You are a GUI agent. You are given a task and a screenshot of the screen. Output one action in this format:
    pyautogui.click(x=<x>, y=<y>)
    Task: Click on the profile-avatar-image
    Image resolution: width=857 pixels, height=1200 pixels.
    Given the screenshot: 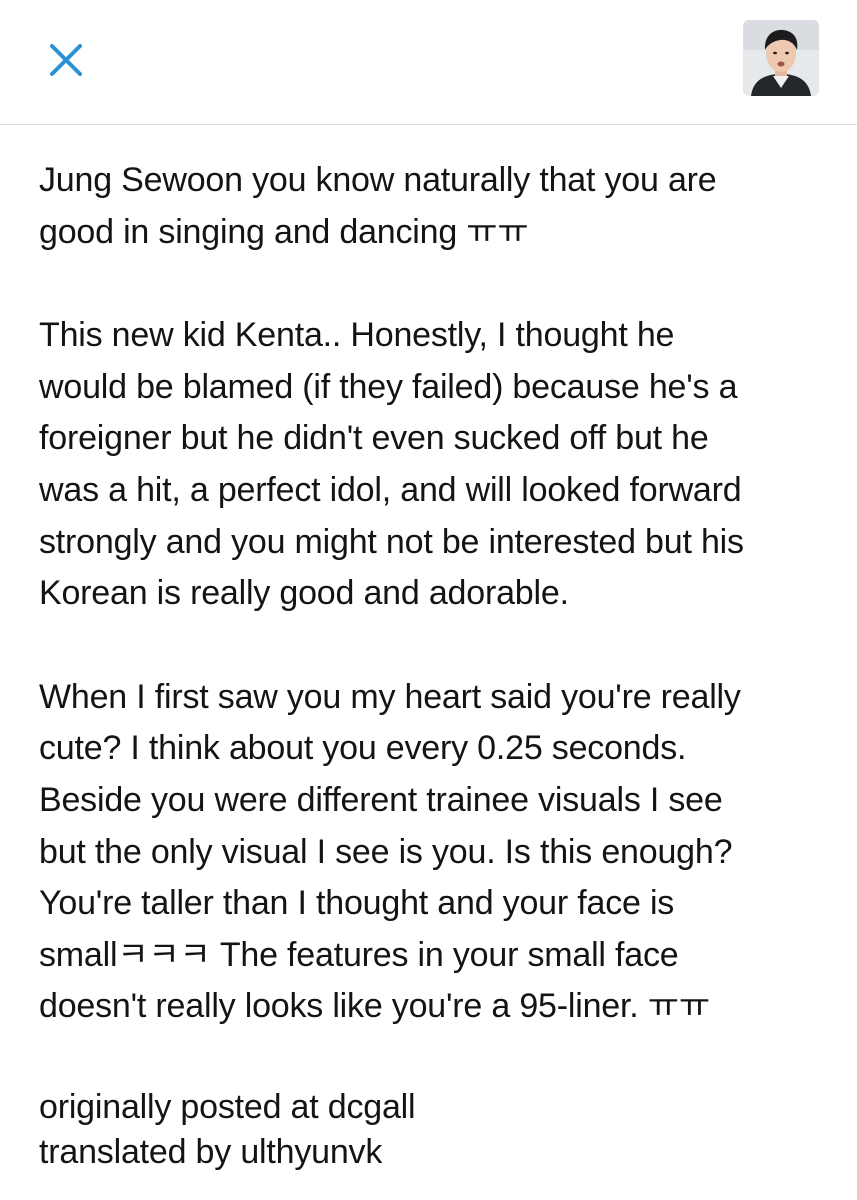 What is the action you would take?
    pyautogui.click(x=781, y=58)
    